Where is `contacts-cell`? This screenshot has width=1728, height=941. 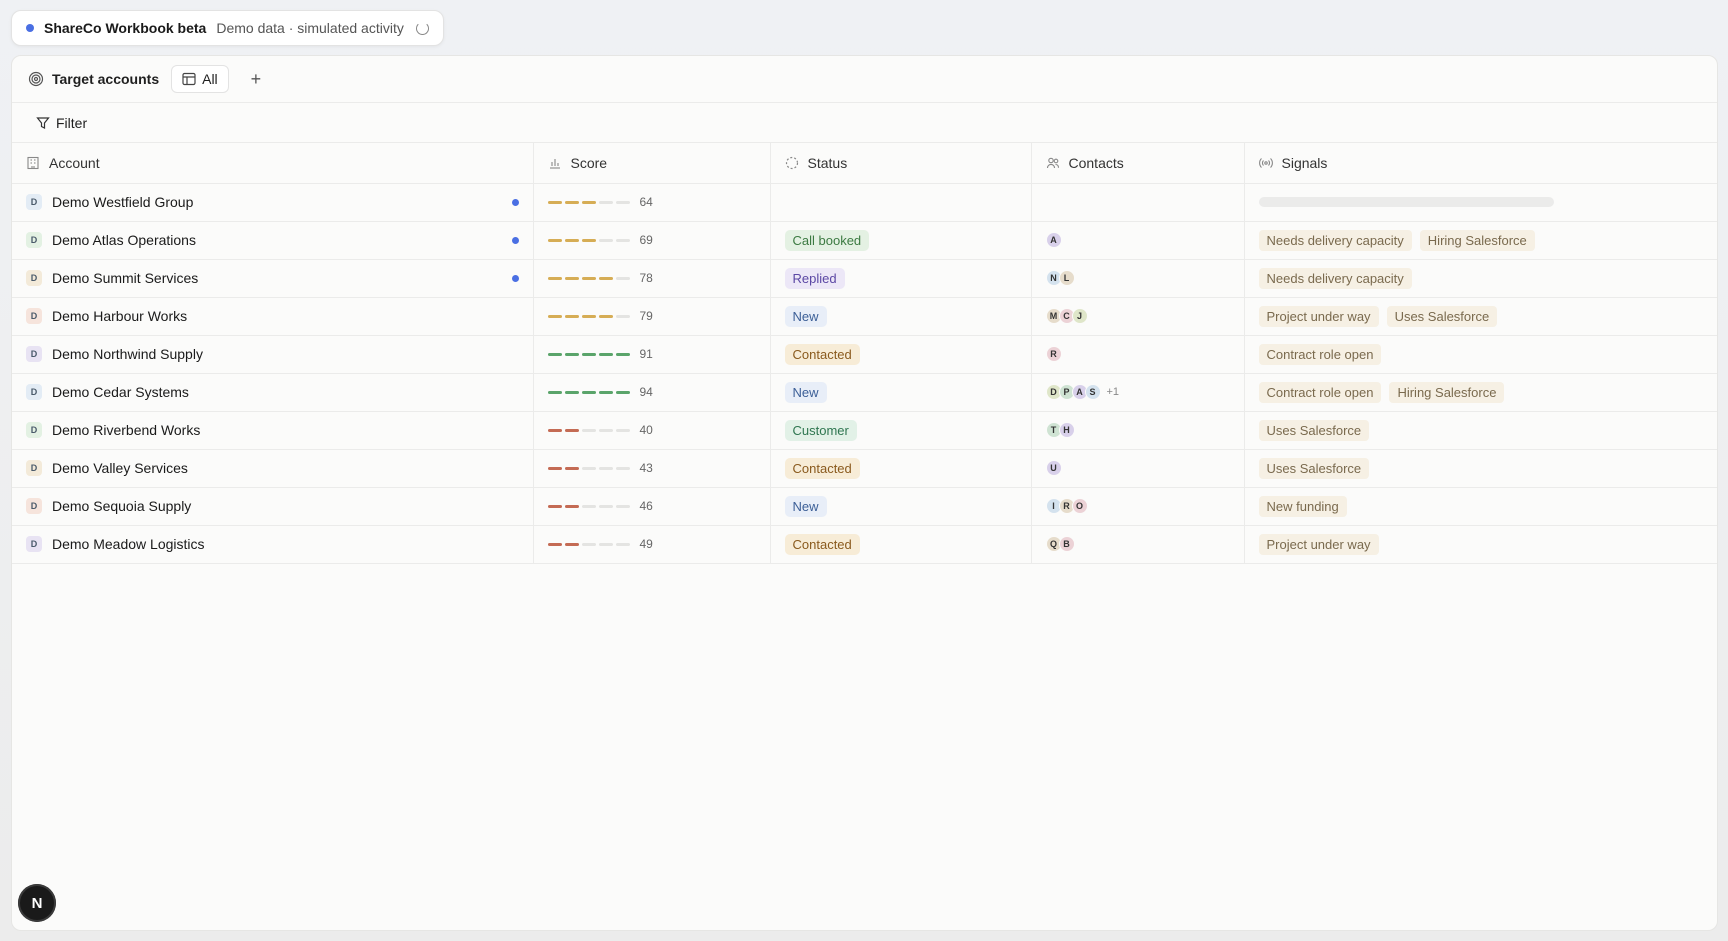
contacts-cell is located at coordinates (1138, 202).